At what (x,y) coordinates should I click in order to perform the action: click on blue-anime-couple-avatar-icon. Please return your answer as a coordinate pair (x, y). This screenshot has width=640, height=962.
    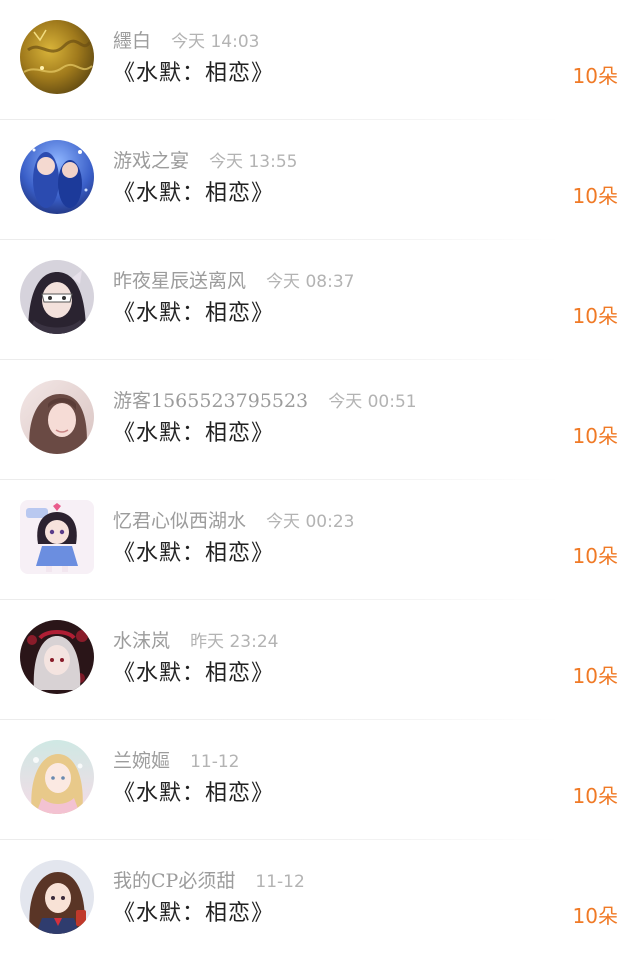
    Looking at the image, I should click on (57, 177).